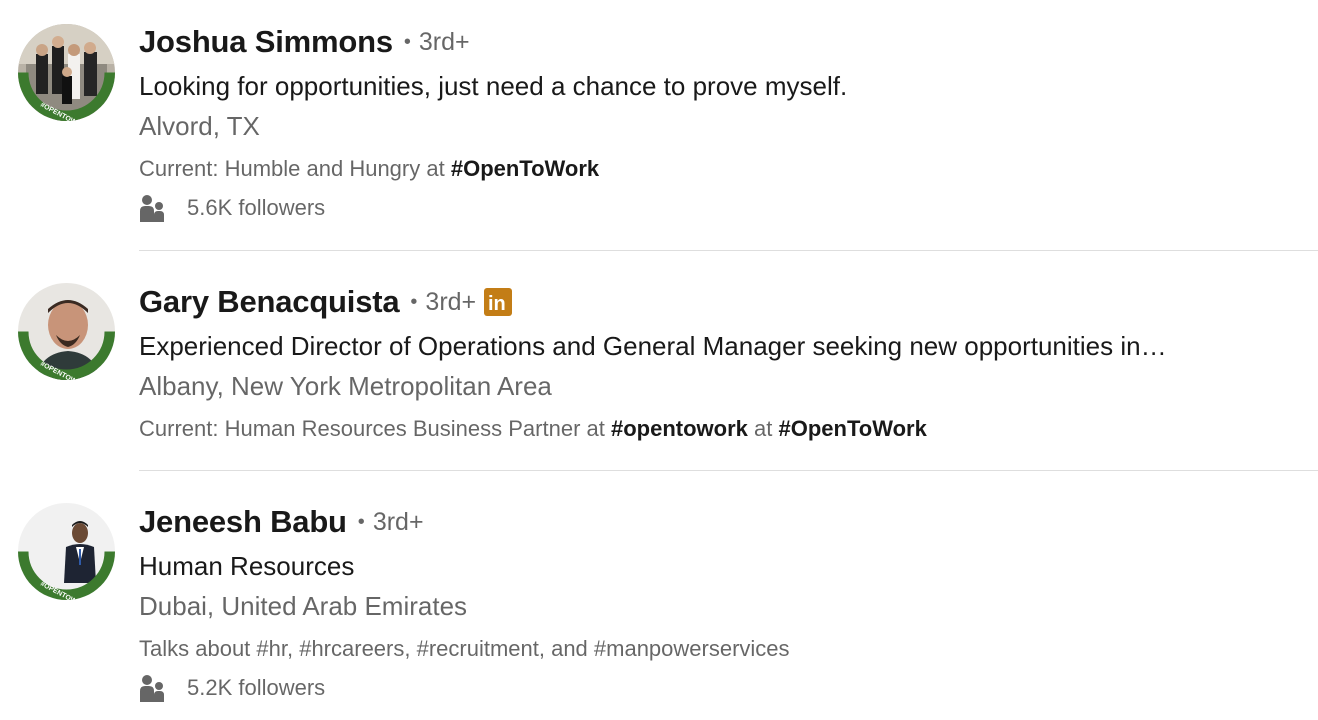 The image size is (1318, 720). I want to click on followers-row: 5.2K followers, so click(728, 688).